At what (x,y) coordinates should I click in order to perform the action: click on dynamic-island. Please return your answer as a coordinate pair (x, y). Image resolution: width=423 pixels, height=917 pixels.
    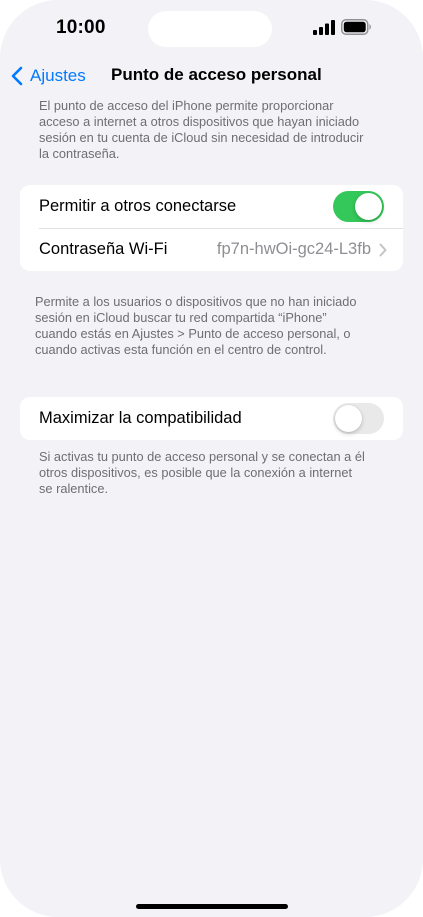
    Looking at the image, I should click on (210, 29).